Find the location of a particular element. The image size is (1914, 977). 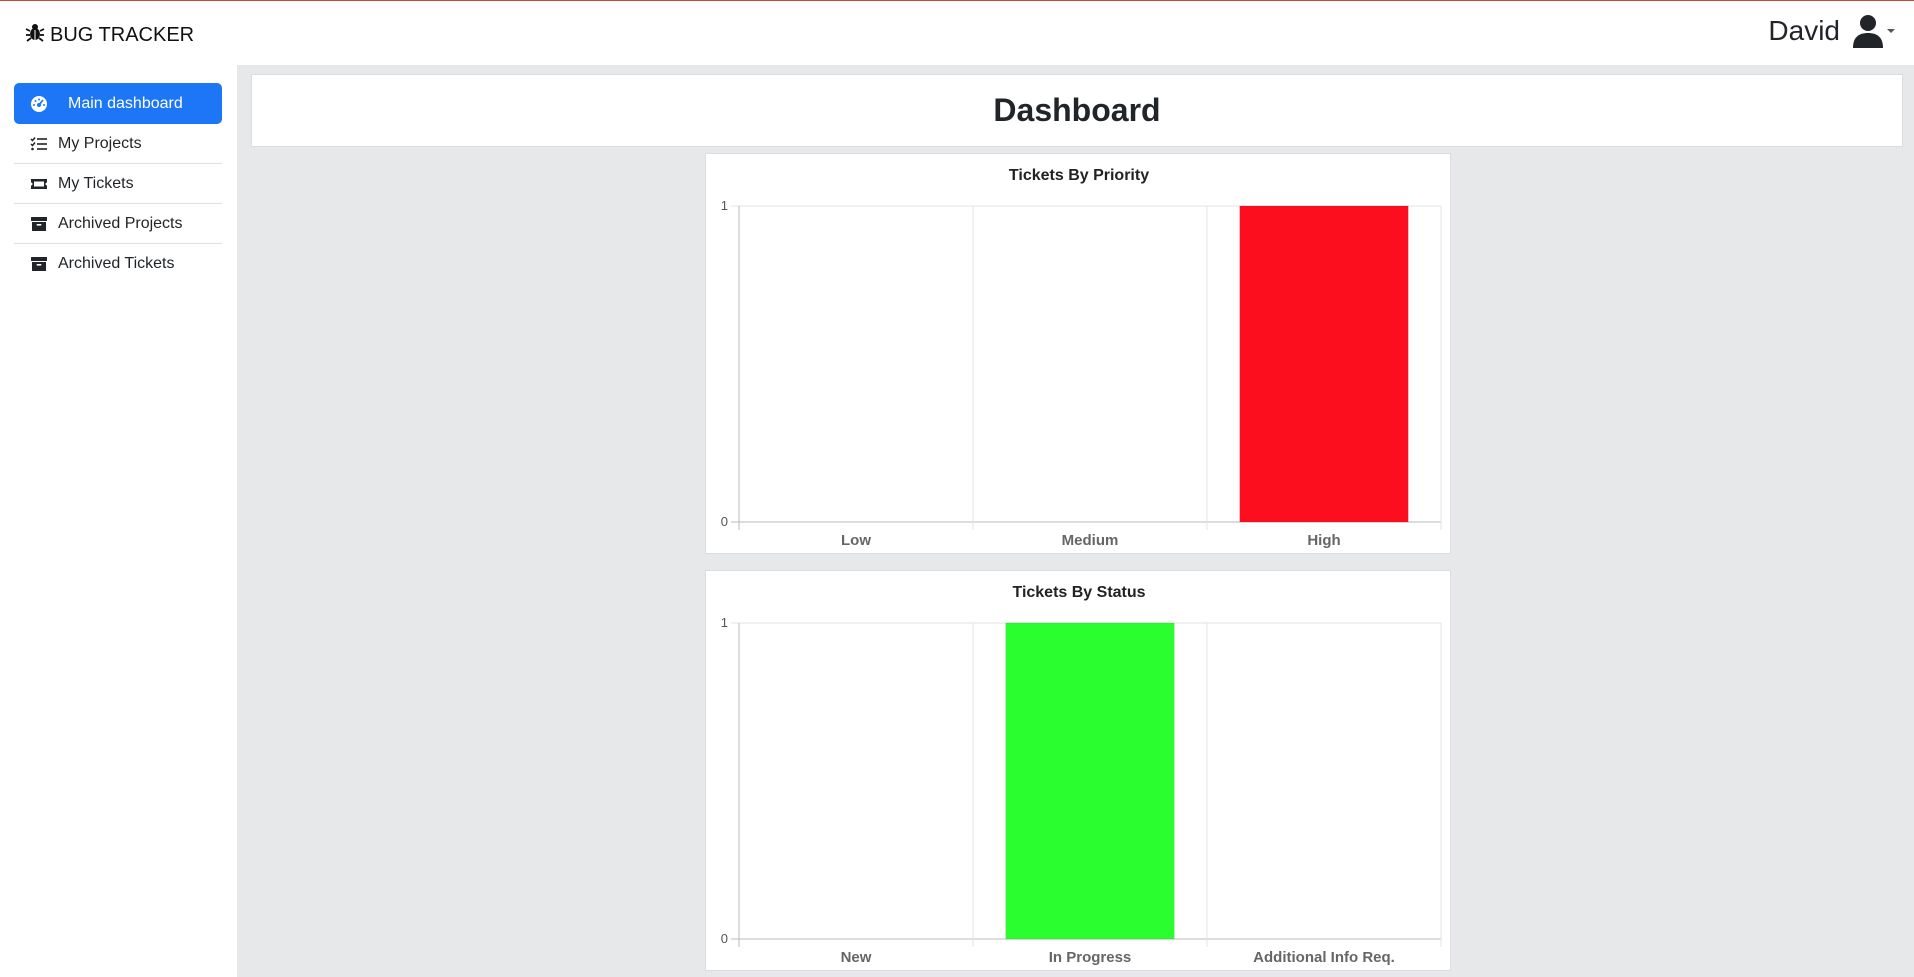

gauge-icon is located at coordinates (44, 104).